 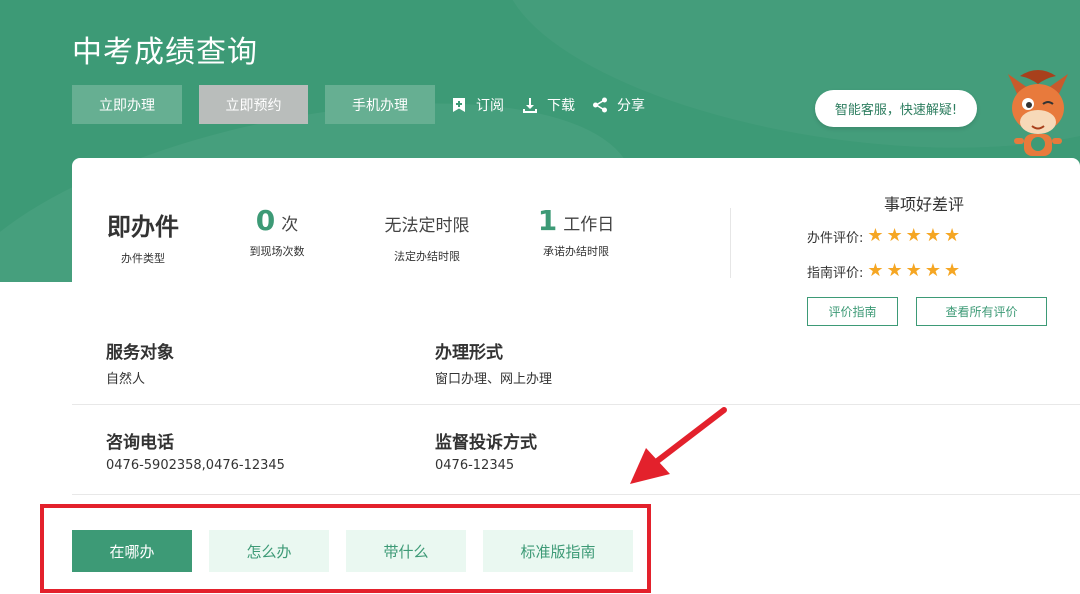 What do you see at coordinates (140, 443) in the screenshot?
I see `consult-phone-label: 咨询电话` at bounding box center [140, 443].